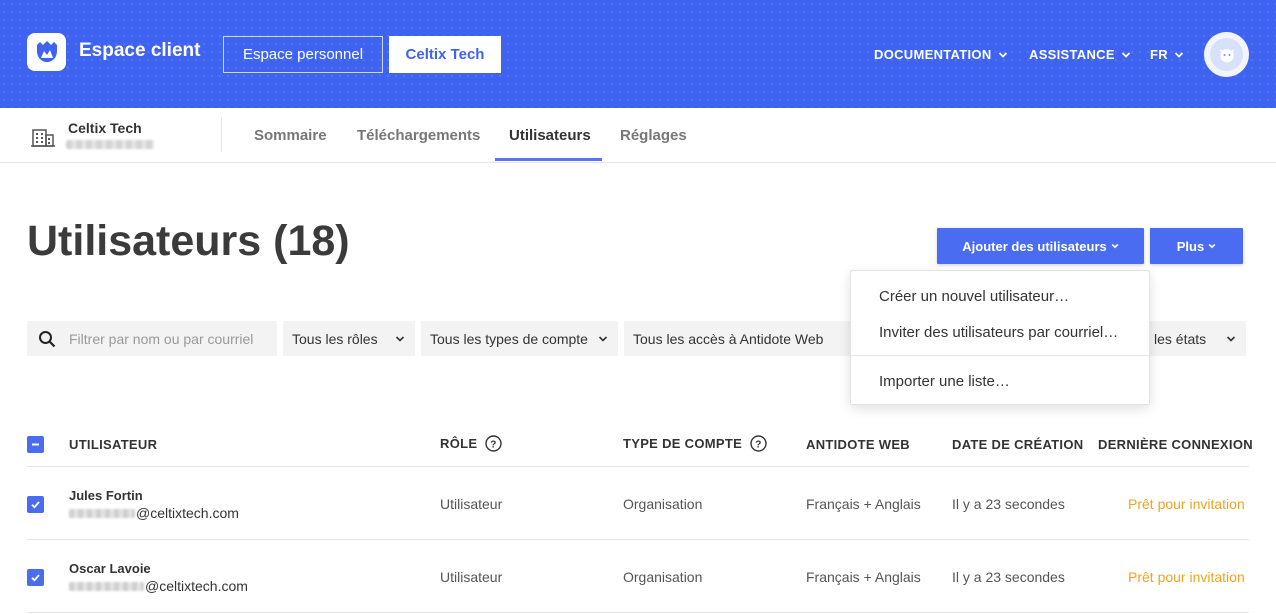  I want to click on column-header-last-login-label: DERNIÈRE CONNEXION, so click(1175, 444).